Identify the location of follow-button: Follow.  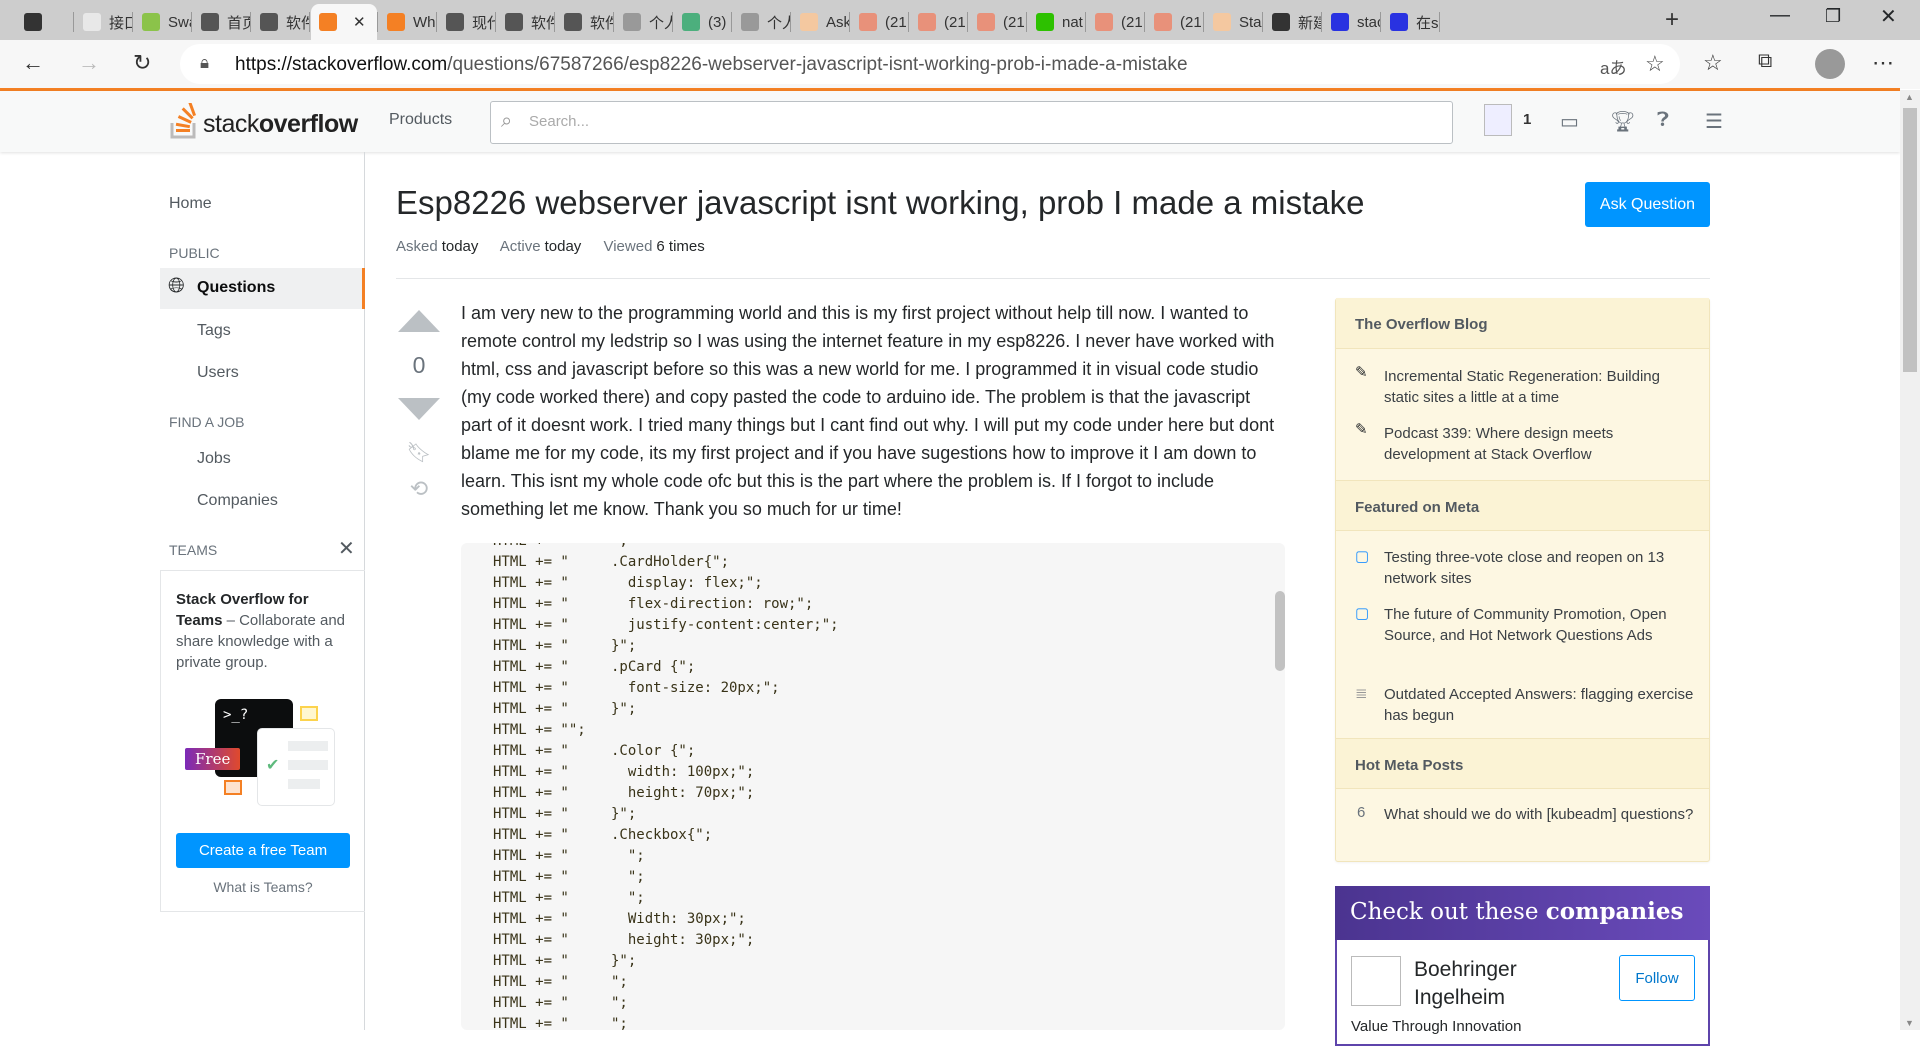
(1657, 978).